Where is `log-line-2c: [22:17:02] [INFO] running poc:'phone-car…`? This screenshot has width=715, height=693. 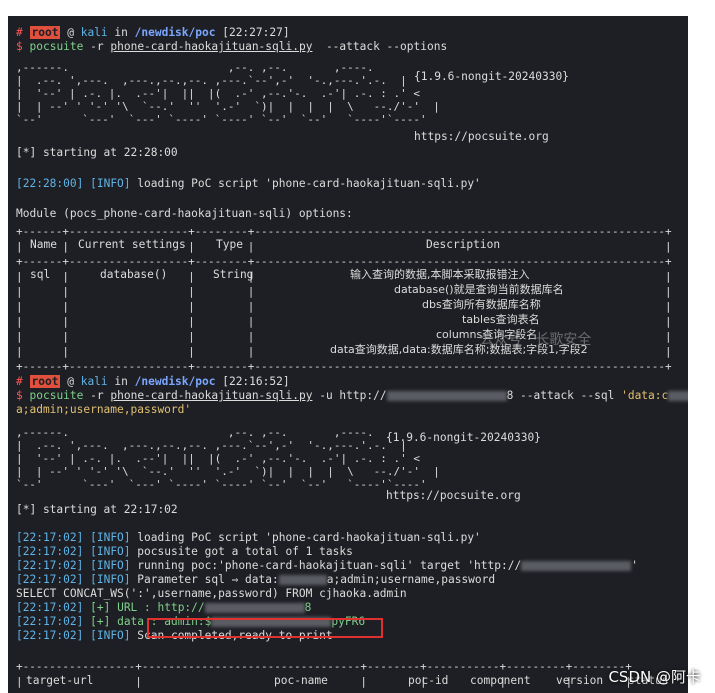
log-line-2c: [22:17:02] [INFO] running poc:'phone-car… is located at coordinates (327, 565).